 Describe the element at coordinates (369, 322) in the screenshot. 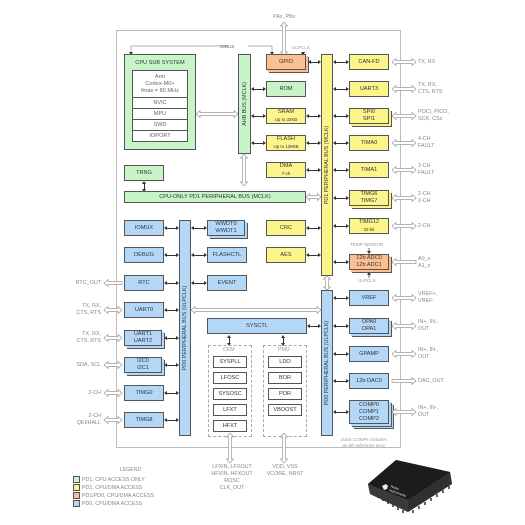

I see `periph-label: OPA0` at that location.